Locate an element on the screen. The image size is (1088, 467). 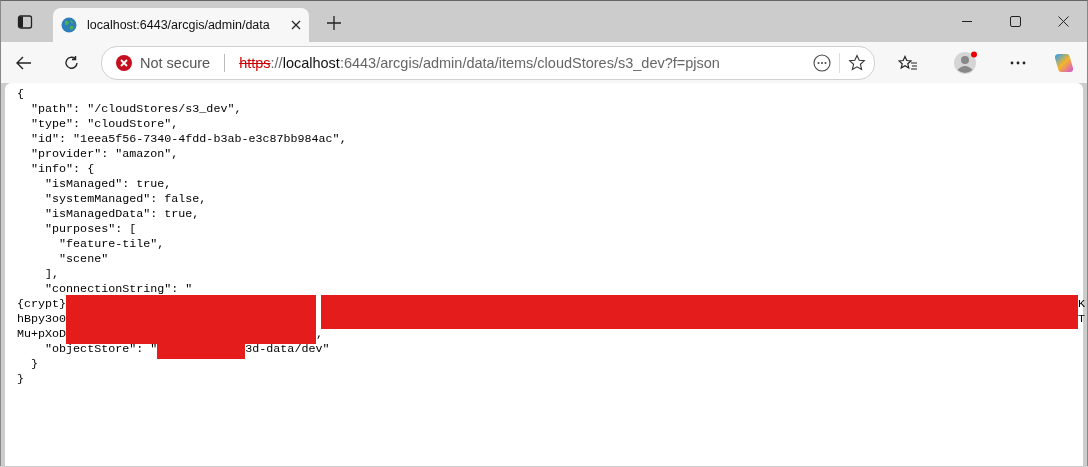
json-text: "scene" is located at coordinates (83, 259).